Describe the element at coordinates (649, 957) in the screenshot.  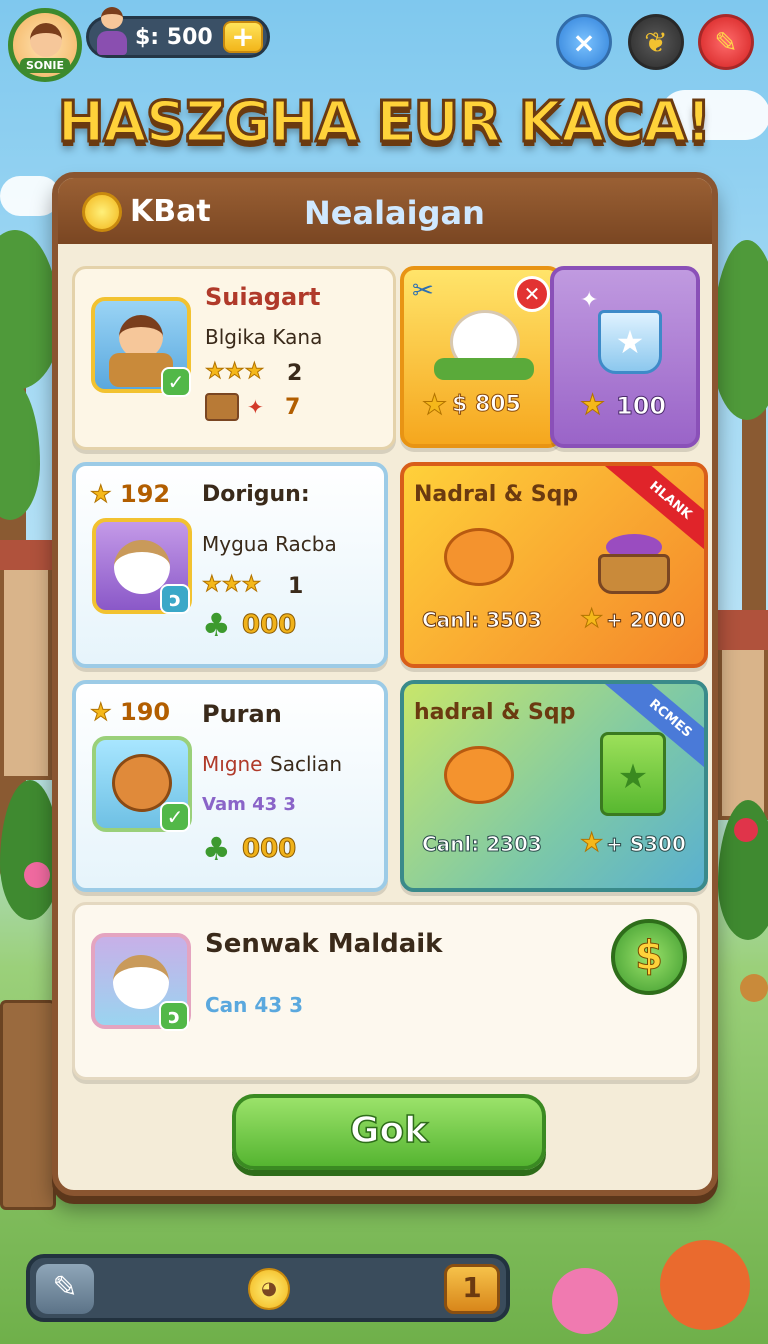
I see `dollar-button: $` at that location.